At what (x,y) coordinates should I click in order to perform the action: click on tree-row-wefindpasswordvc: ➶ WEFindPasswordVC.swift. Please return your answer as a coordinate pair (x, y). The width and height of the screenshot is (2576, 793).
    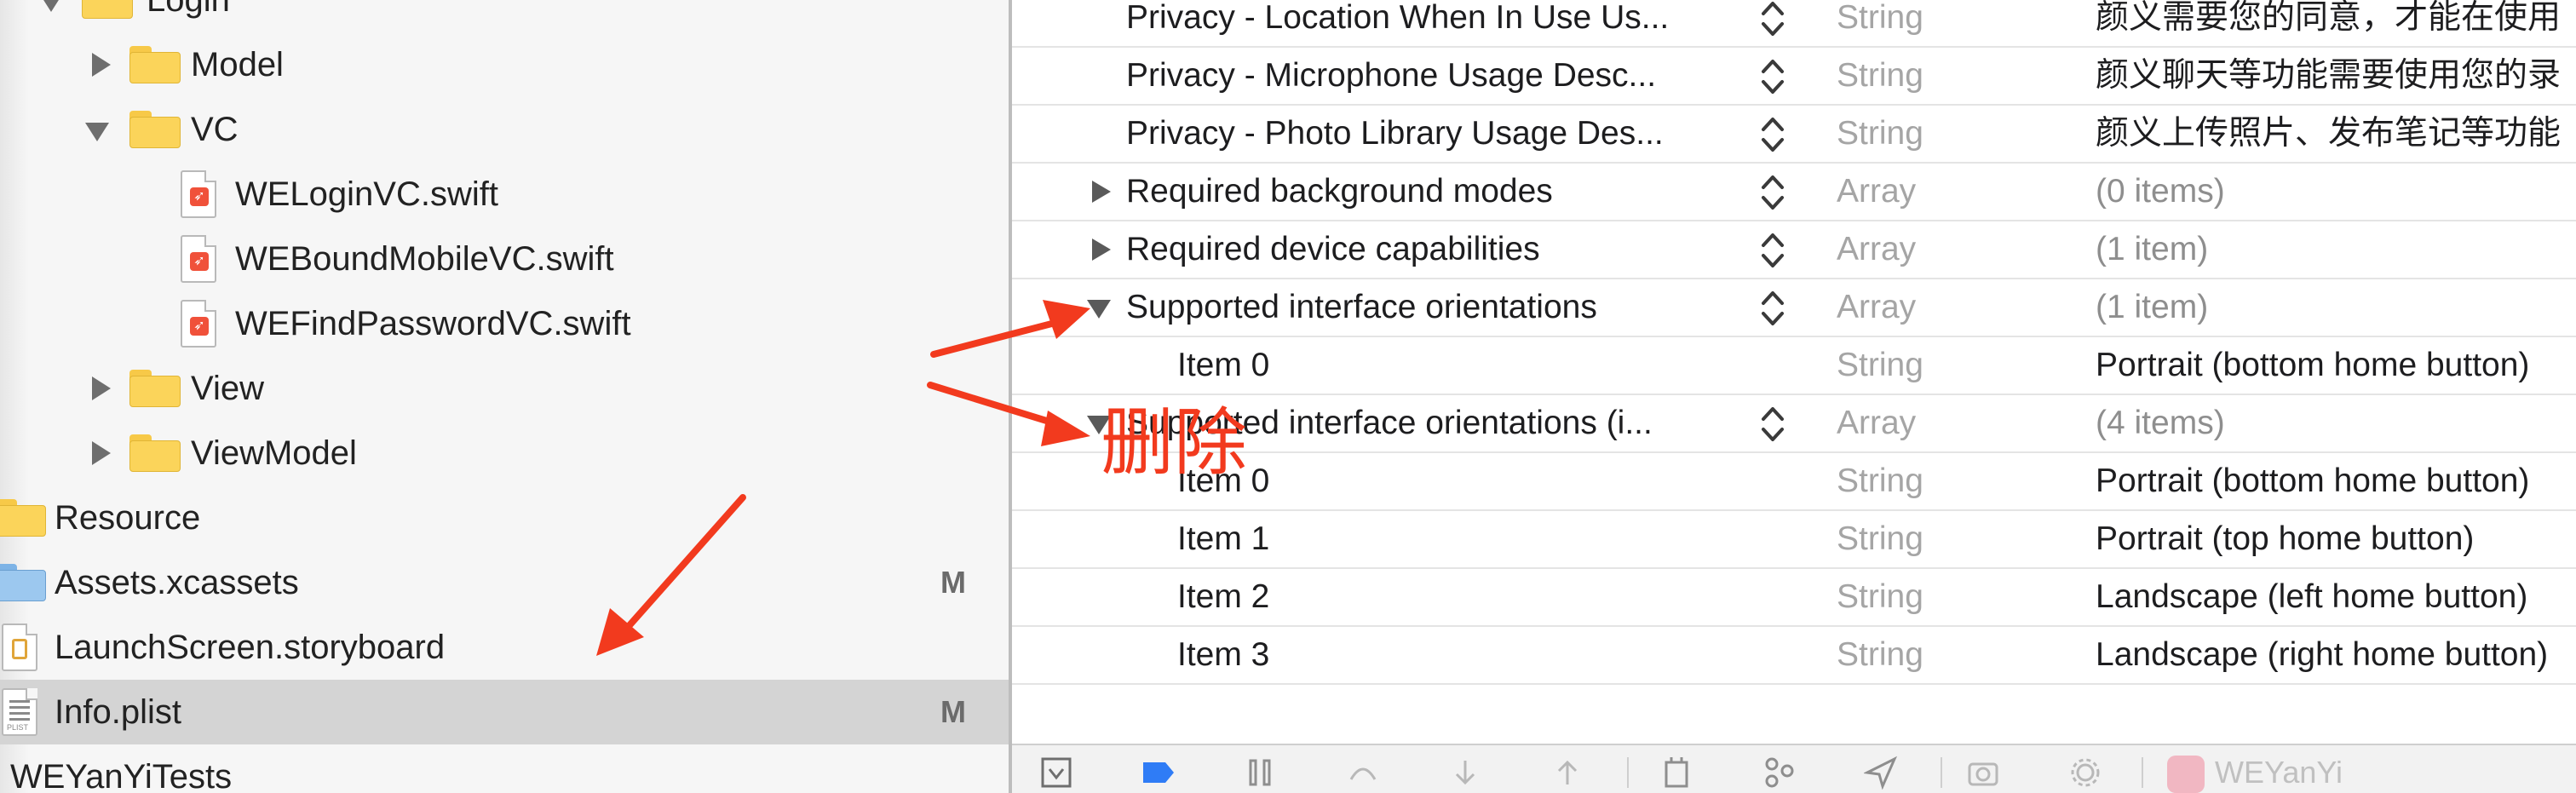
    Looking at the image, I should click on (504, 324).